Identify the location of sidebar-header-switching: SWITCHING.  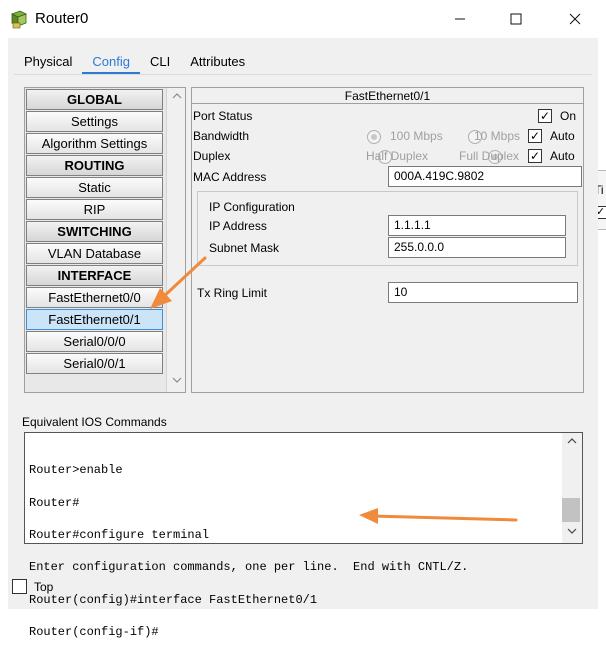
(94, 231).